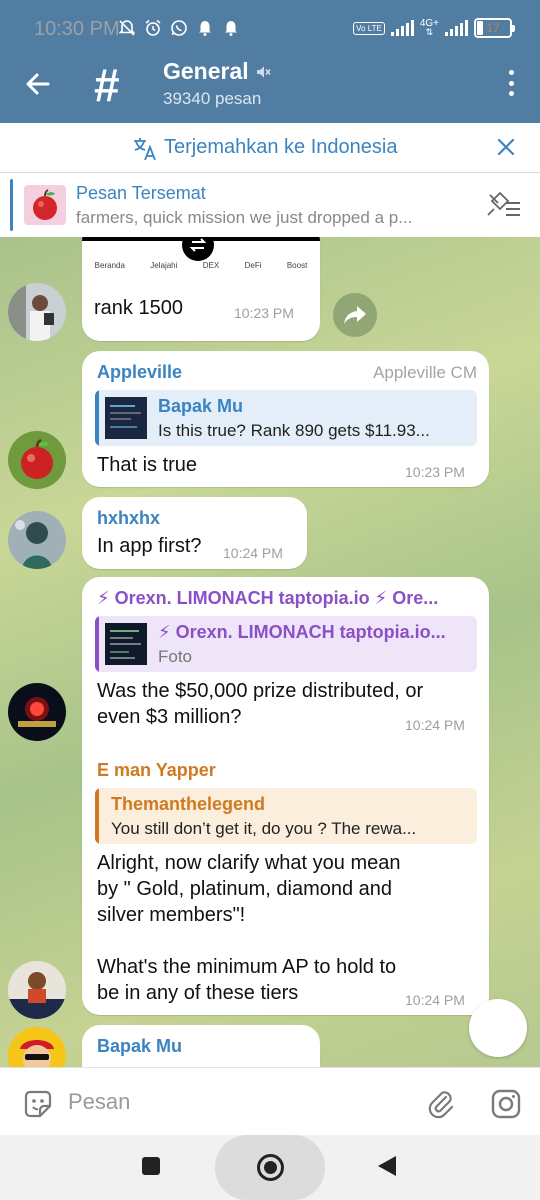  I want to click on status-icons, so click(179, 28).